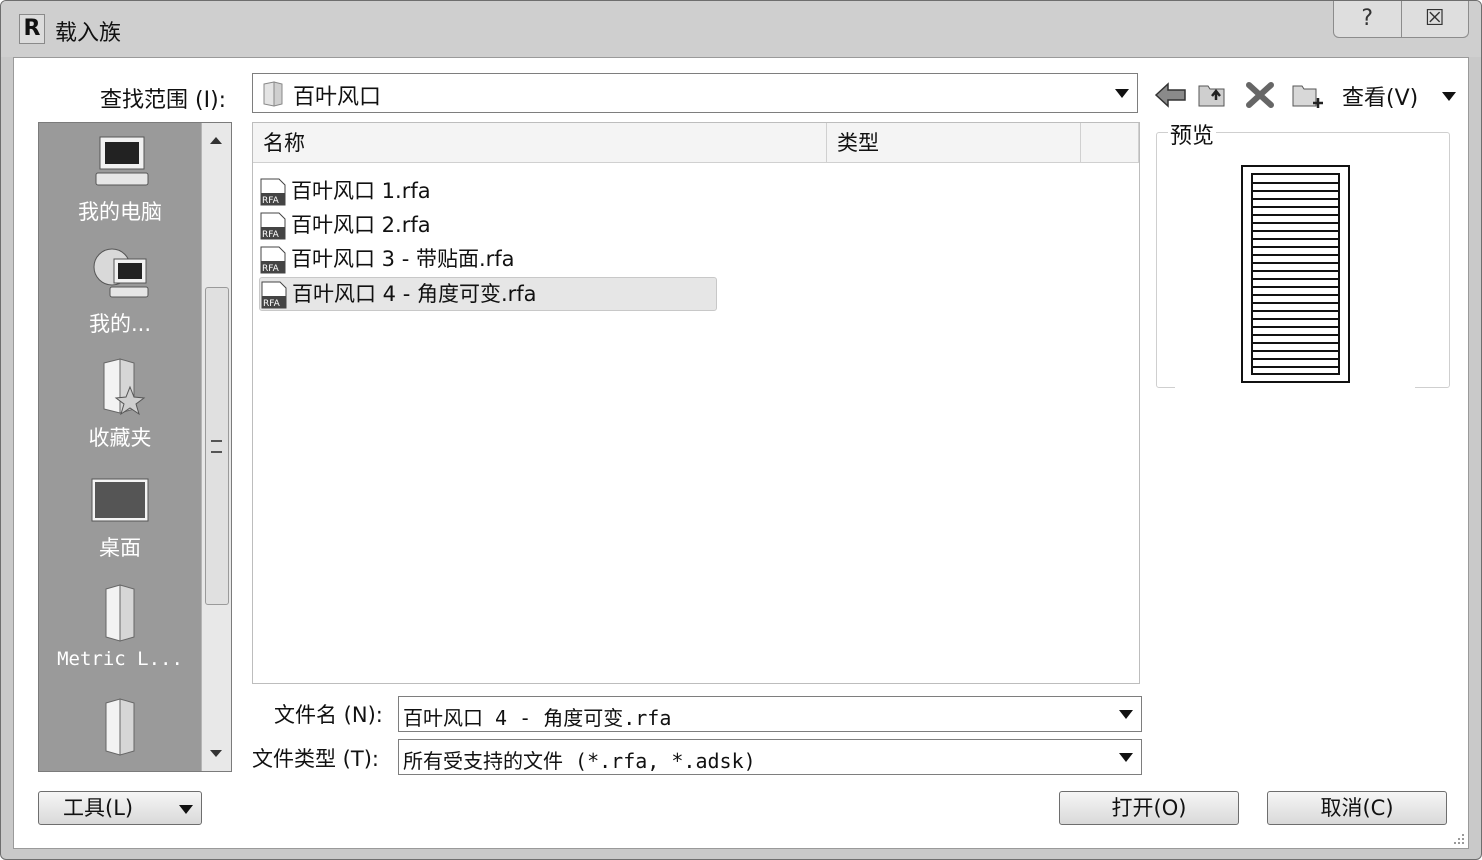 The width and height of the screenshot is (1482, 860). I want to click on resize-grip-icon, so click(1458, 838).